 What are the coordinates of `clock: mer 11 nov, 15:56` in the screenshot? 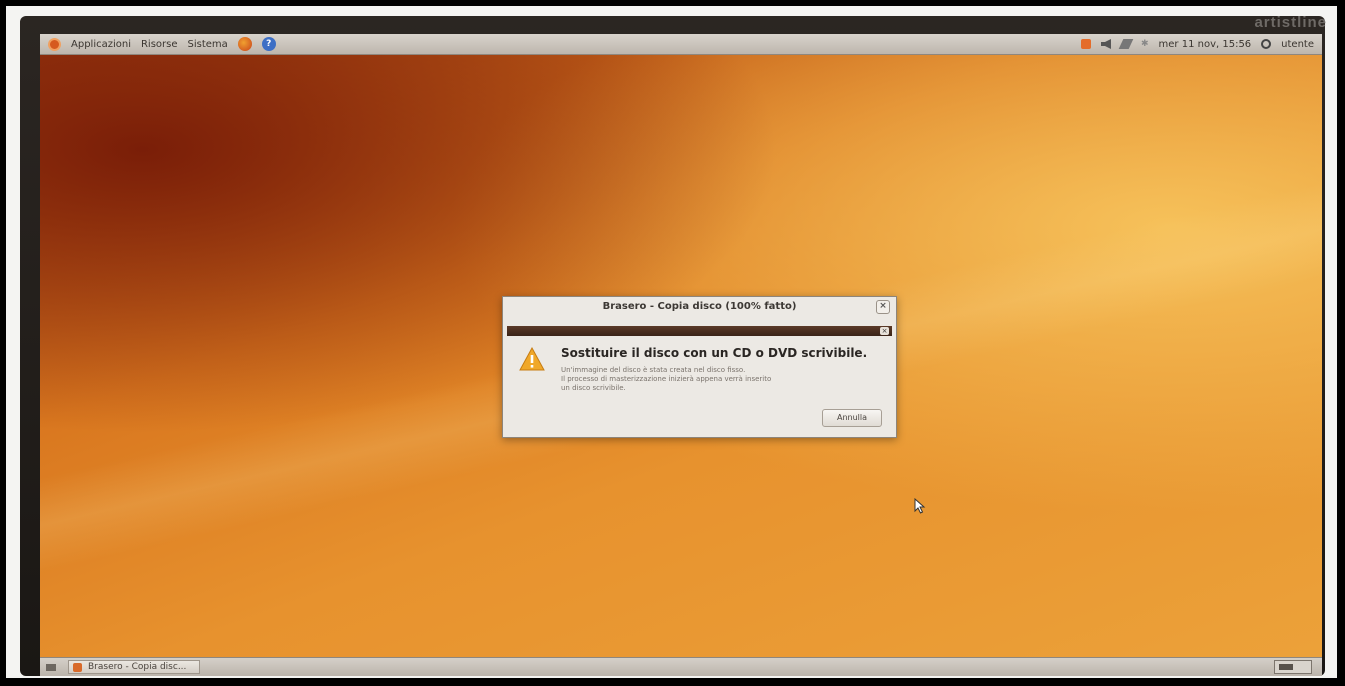 It's located at (1205, 44).